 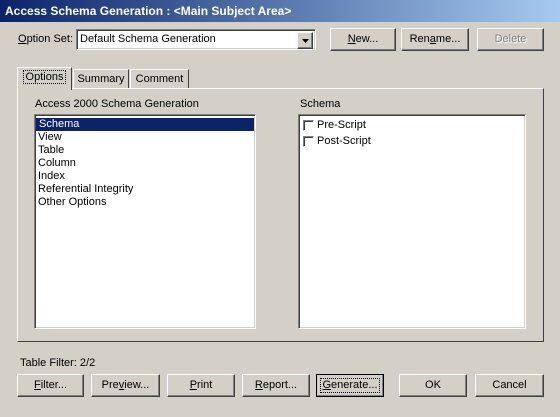 What do you see at coordinates (145, 137) in the screenshot?
I see `list-item-view: View` at bounding box center [145, 137].